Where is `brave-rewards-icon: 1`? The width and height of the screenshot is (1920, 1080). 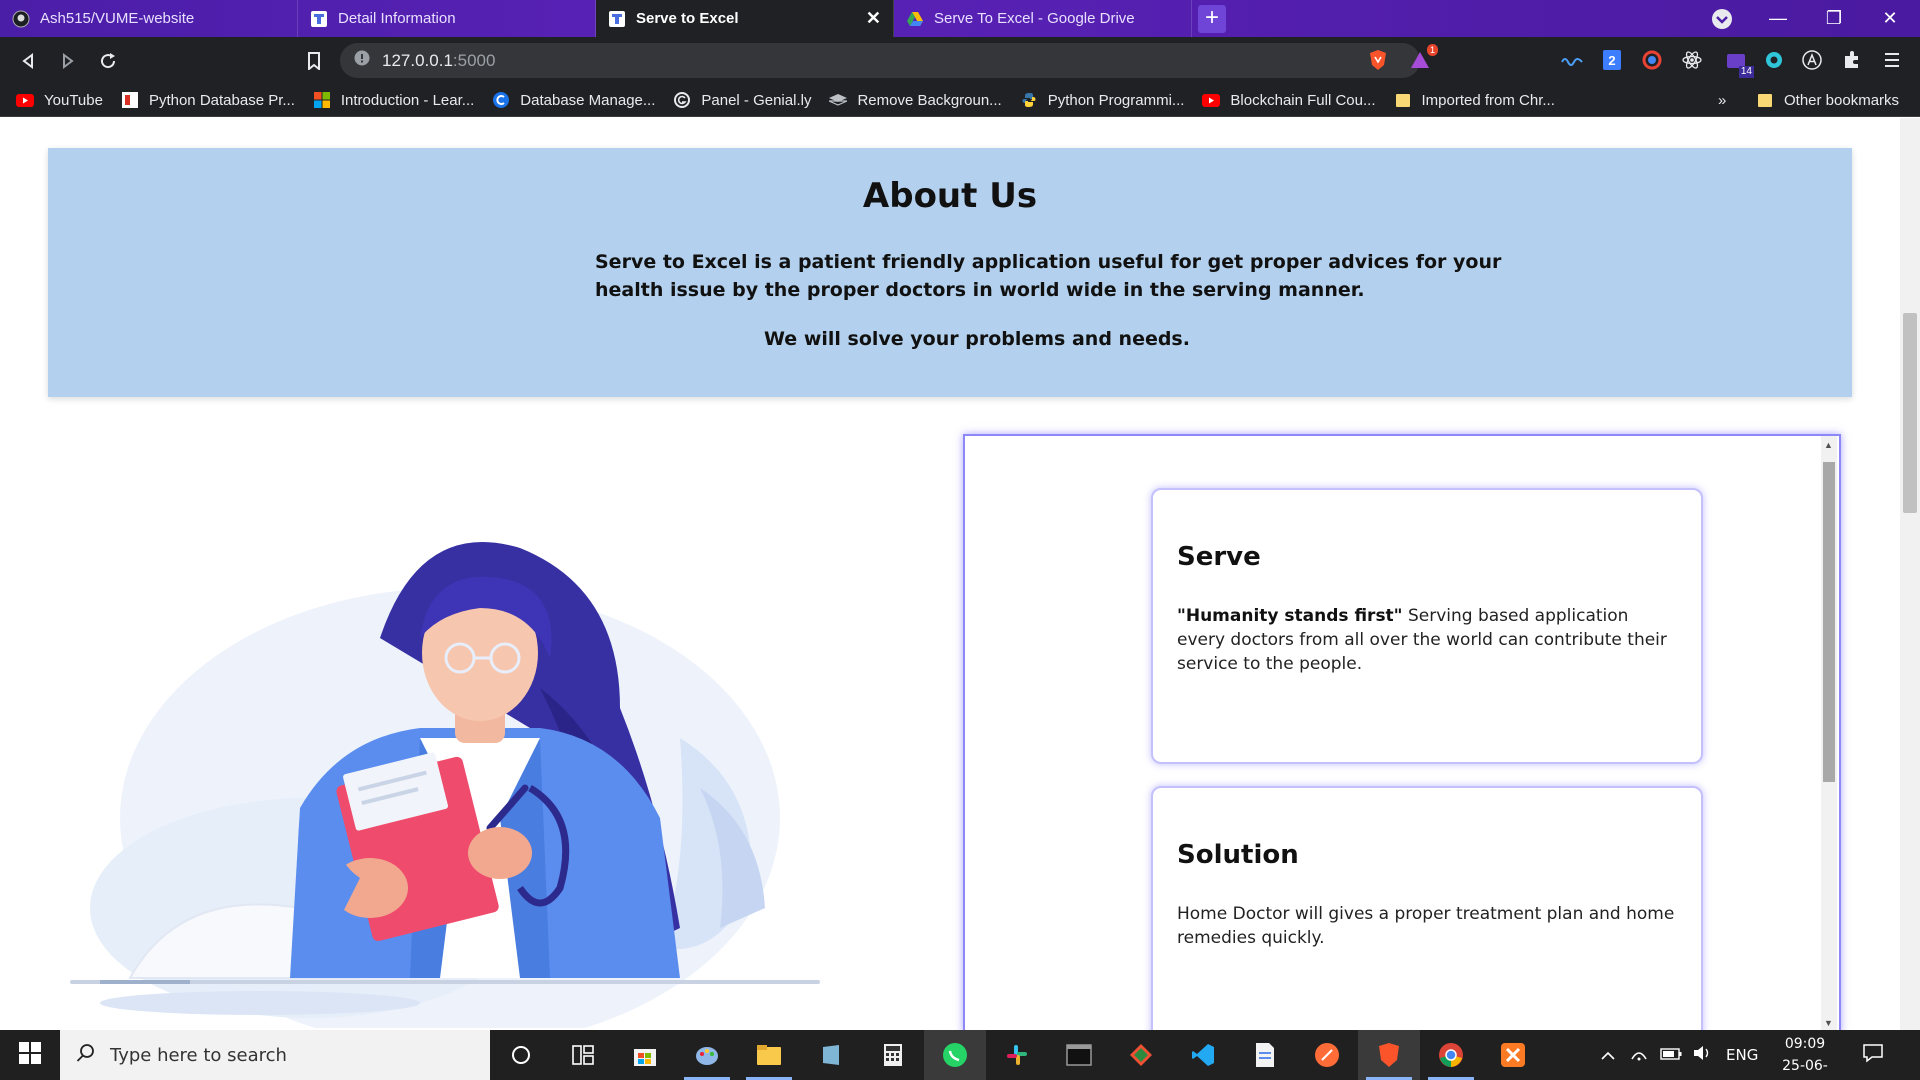 brave-rewards-icon: 1 is located at coordinates (1423, 58).